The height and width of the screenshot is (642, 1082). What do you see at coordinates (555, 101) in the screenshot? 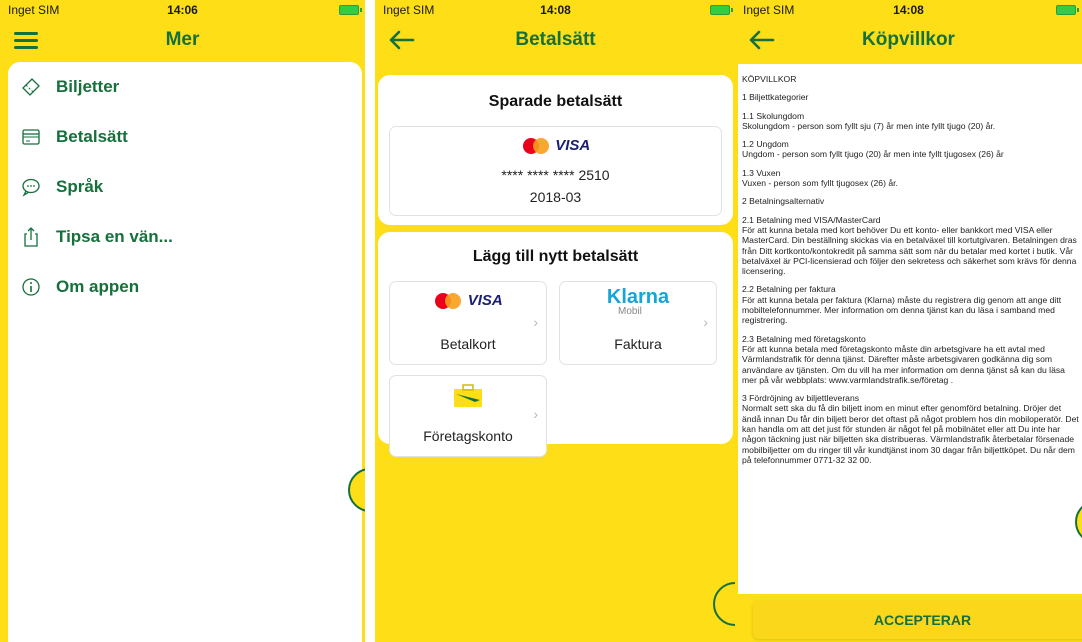
I see `saved-heading: Sparade betalsätt` at bounding box center [555, 101].